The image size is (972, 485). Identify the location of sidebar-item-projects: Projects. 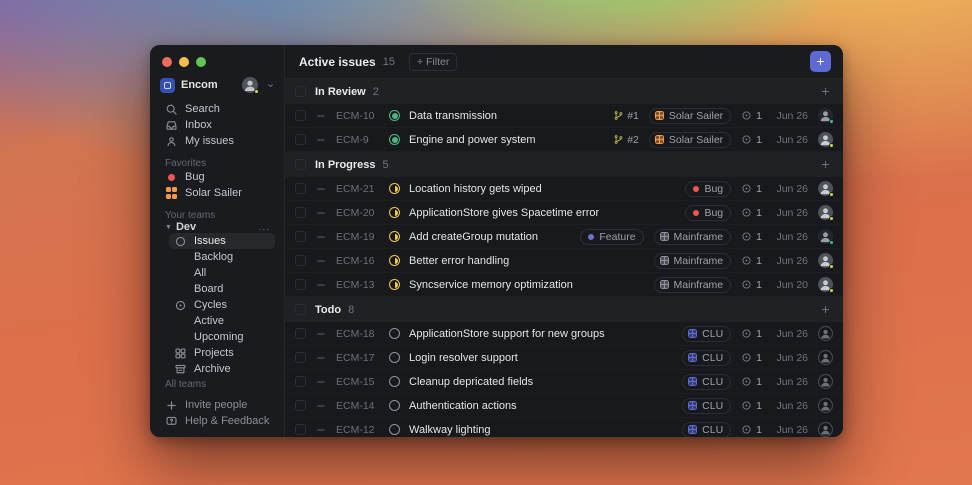
(222, 353).